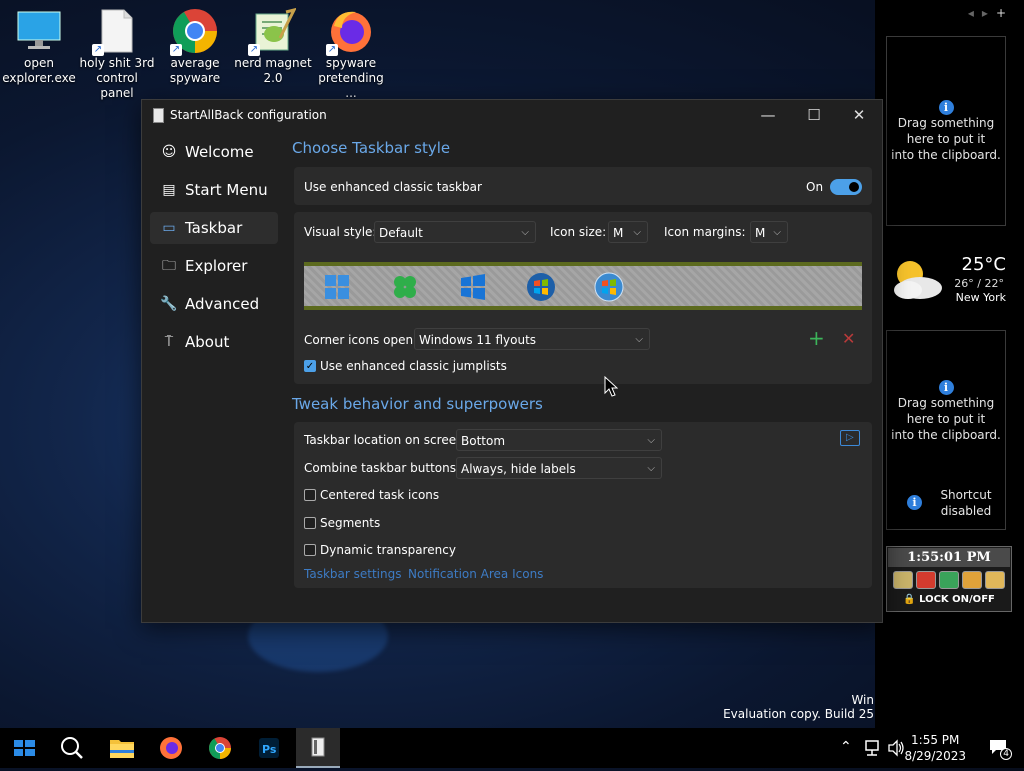  Describe the element at coordinates (848, 338) in the screenshot. I see `remove-button: ✕` at that location.